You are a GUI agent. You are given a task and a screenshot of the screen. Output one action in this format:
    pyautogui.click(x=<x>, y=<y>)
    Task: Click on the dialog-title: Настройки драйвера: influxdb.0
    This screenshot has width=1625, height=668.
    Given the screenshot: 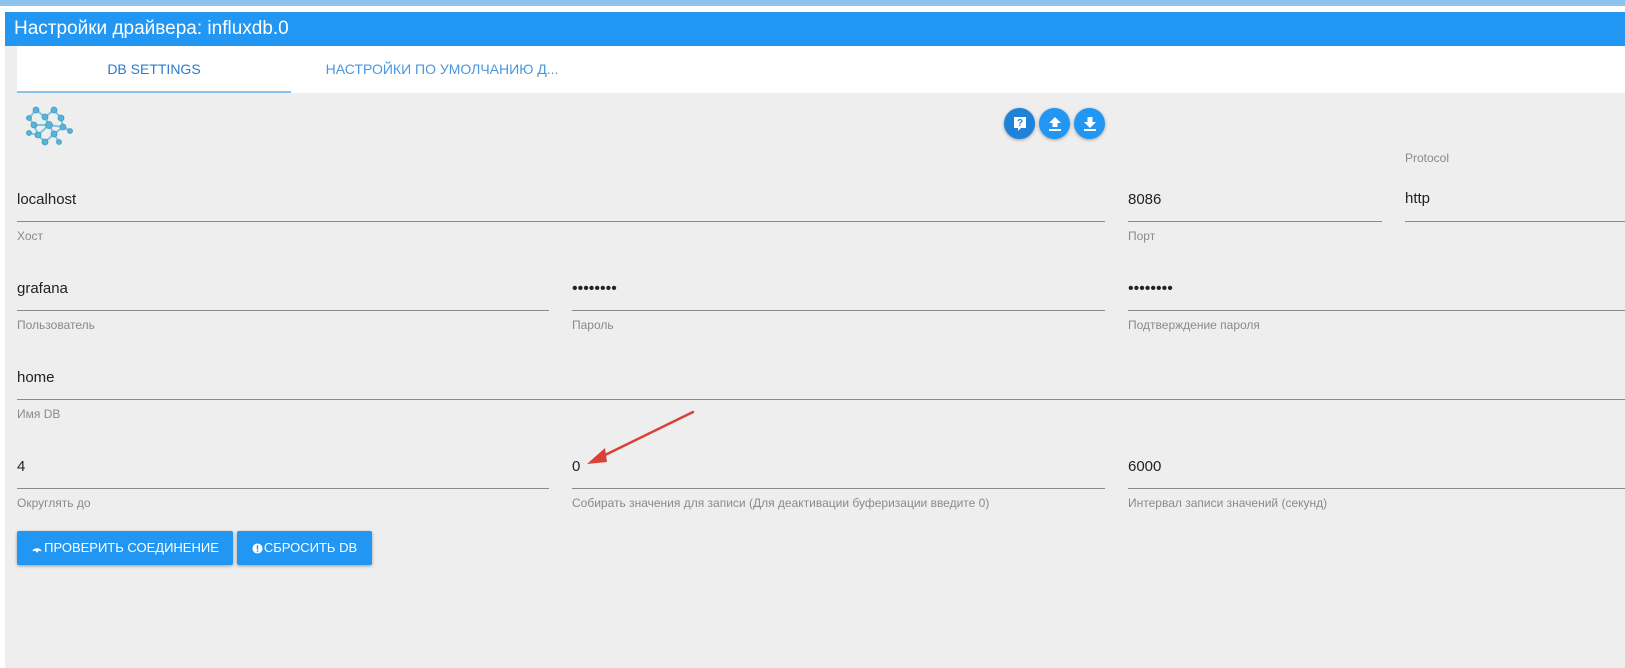 What is the action you would take?
    pyautogui.click(x=815, y=29)
    